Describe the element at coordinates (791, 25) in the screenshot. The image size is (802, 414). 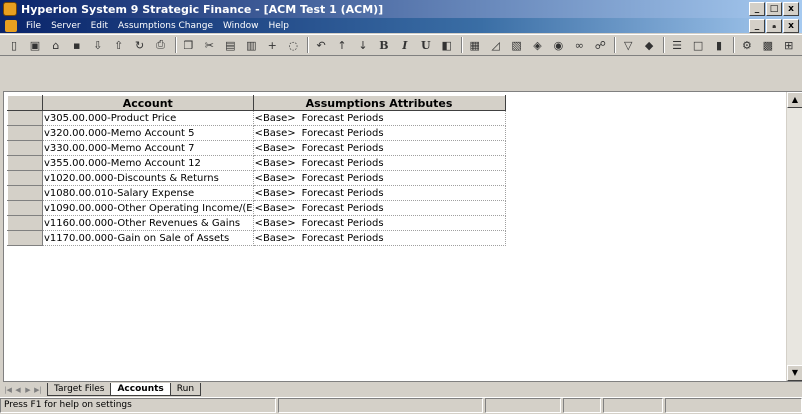
I see `doc-close-button: x` at that location.